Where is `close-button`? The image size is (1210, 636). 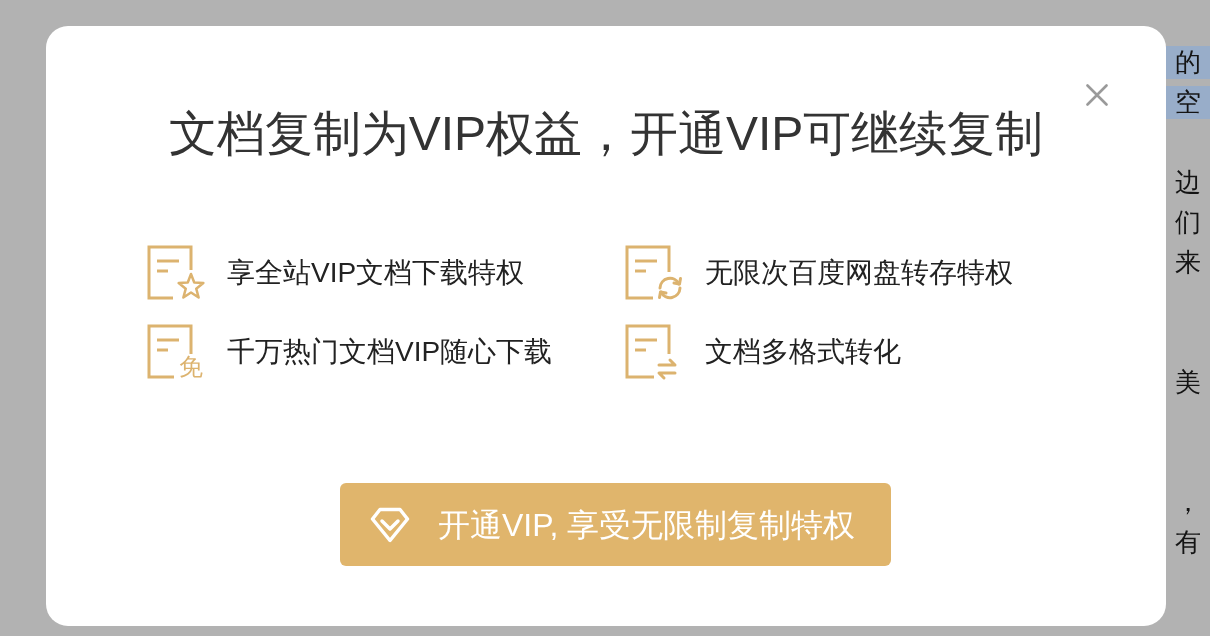
close-button is located at coordinates (1097, 95).